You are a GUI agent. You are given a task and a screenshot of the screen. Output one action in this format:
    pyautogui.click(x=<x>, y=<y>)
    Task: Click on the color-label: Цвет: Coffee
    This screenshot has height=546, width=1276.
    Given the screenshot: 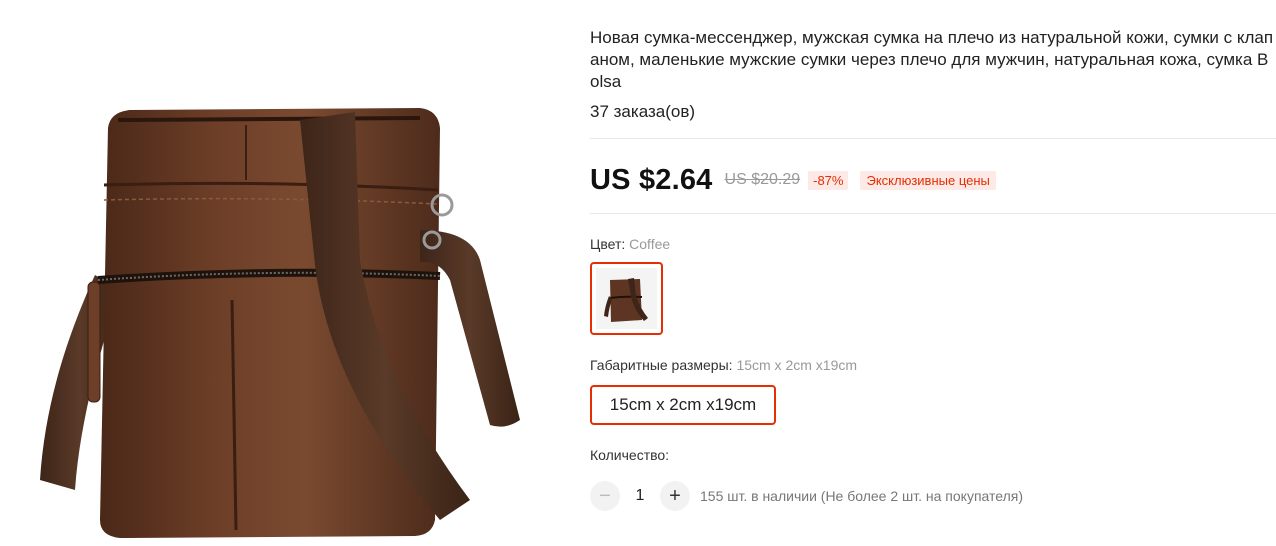 What is the action you would take?
    pyautogui.click(x=630, y=244)
    